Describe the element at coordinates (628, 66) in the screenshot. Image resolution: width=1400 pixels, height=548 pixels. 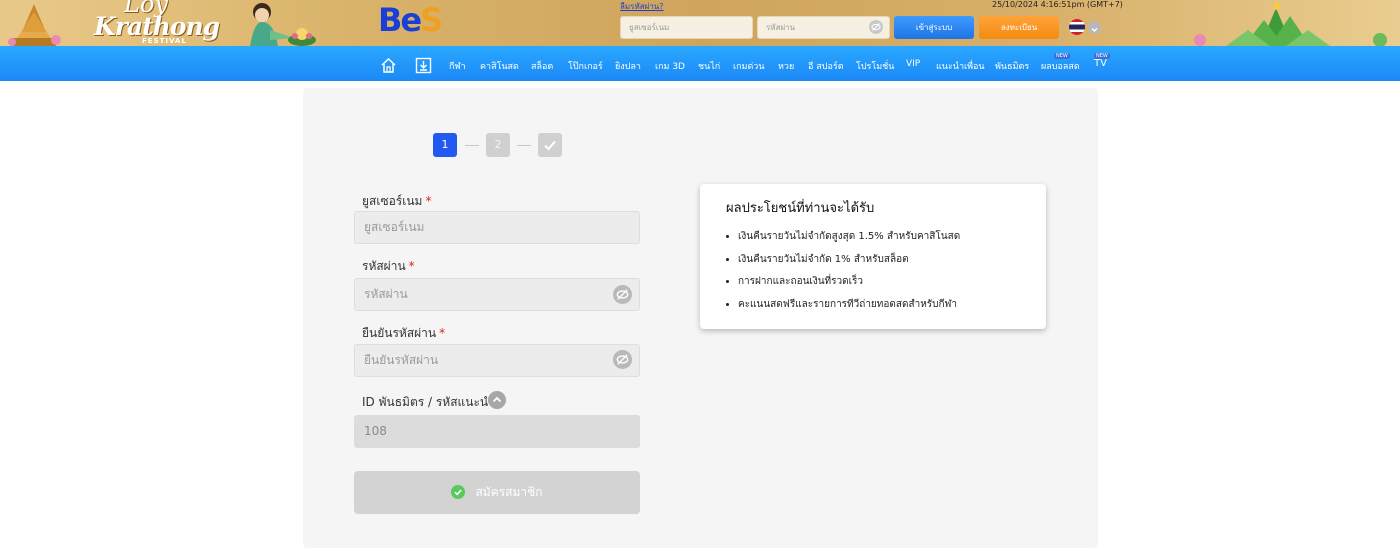
I see `nav-item-fishing: ยิงปลา` at that location.